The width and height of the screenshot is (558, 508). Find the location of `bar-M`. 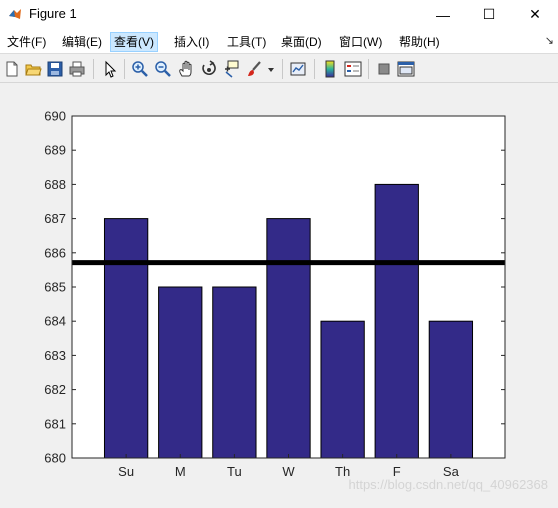

bar-M is located at coordinates (180, 372).